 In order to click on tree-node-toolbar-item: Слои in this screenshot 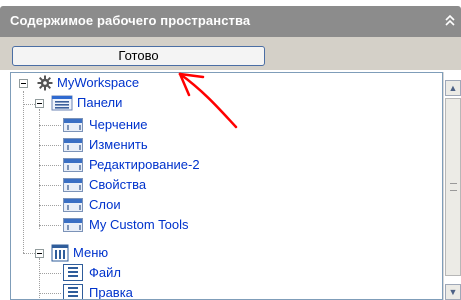, I will do `click(161, 205)`.